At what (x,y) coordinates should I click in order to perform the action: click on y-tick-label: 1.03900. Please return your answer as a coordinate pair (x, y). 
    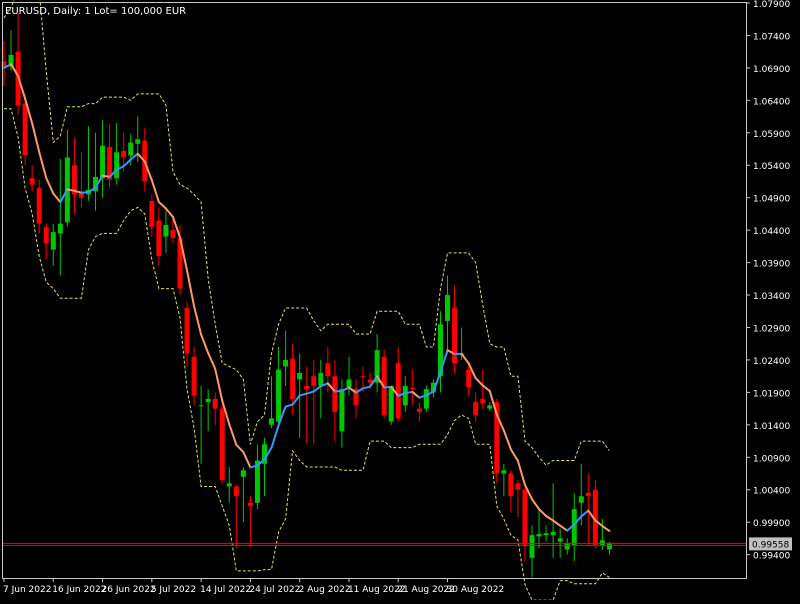
    Looking at the image, I should click on (771, 265).